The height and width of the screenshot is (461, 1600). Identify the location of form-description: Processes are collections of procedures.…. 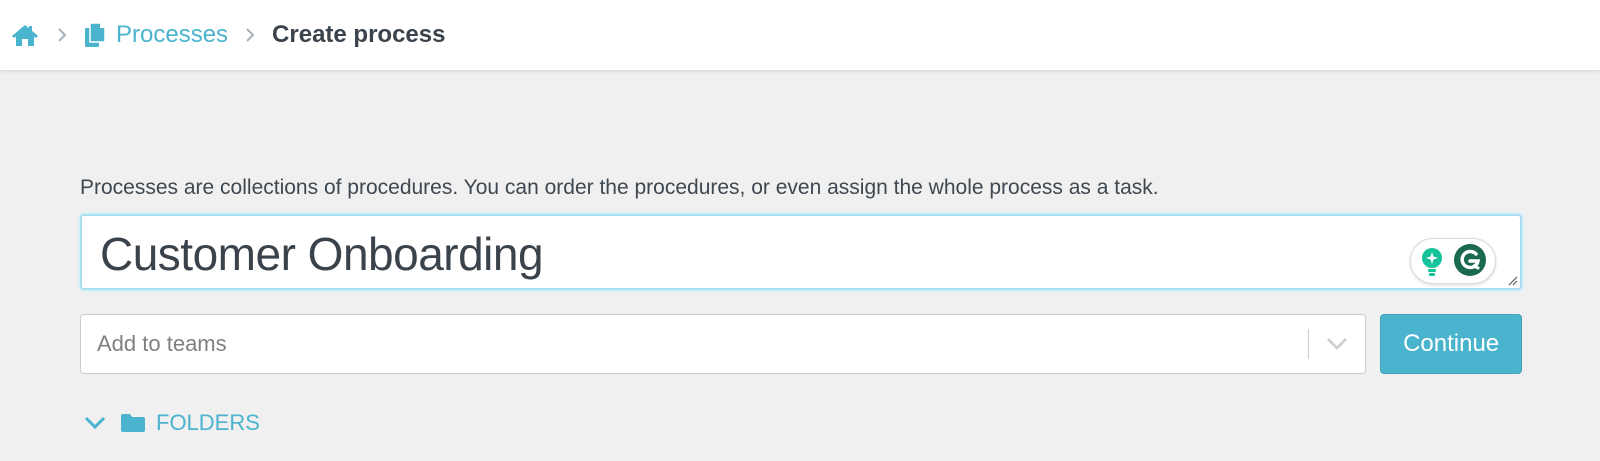
(619, 187).